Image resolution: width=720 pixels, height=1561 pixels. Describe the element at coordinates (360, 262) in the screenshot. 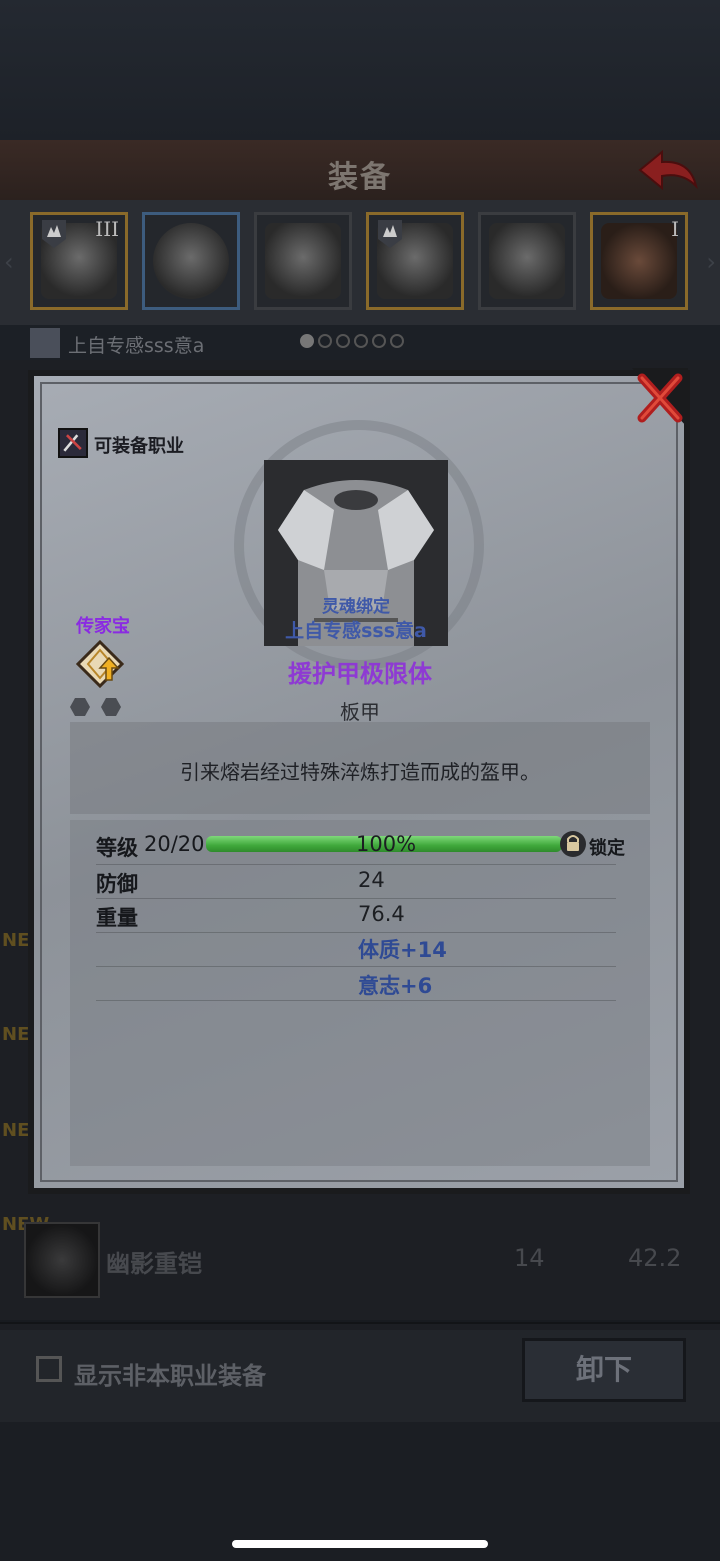

I see `equipment-slots-bar: III I` at that location.